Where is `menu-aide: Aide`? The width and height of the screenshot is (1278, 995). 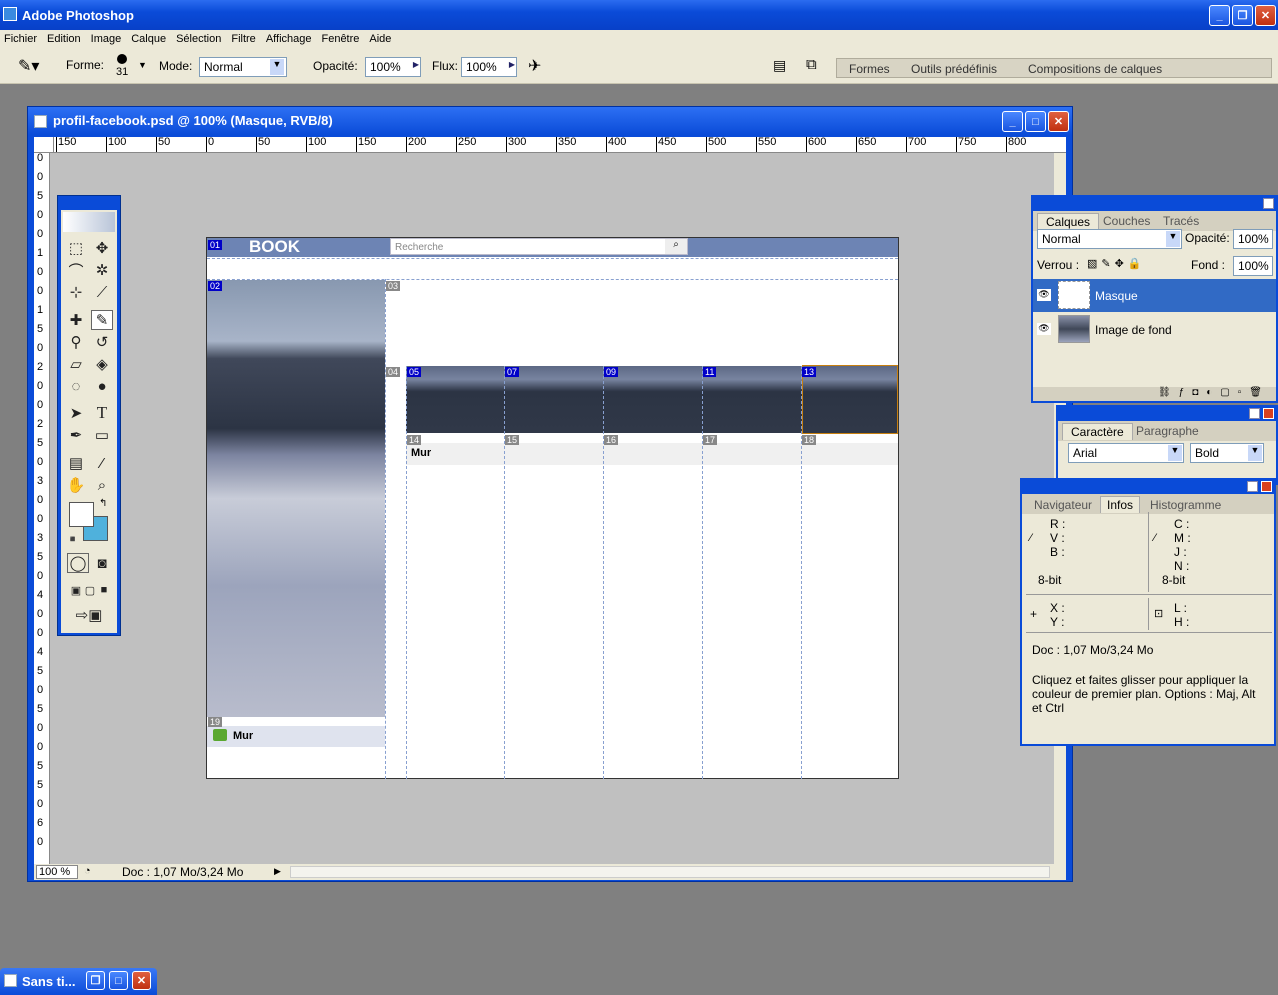 menu-aide: Aide is located at coordinates (381, 39).